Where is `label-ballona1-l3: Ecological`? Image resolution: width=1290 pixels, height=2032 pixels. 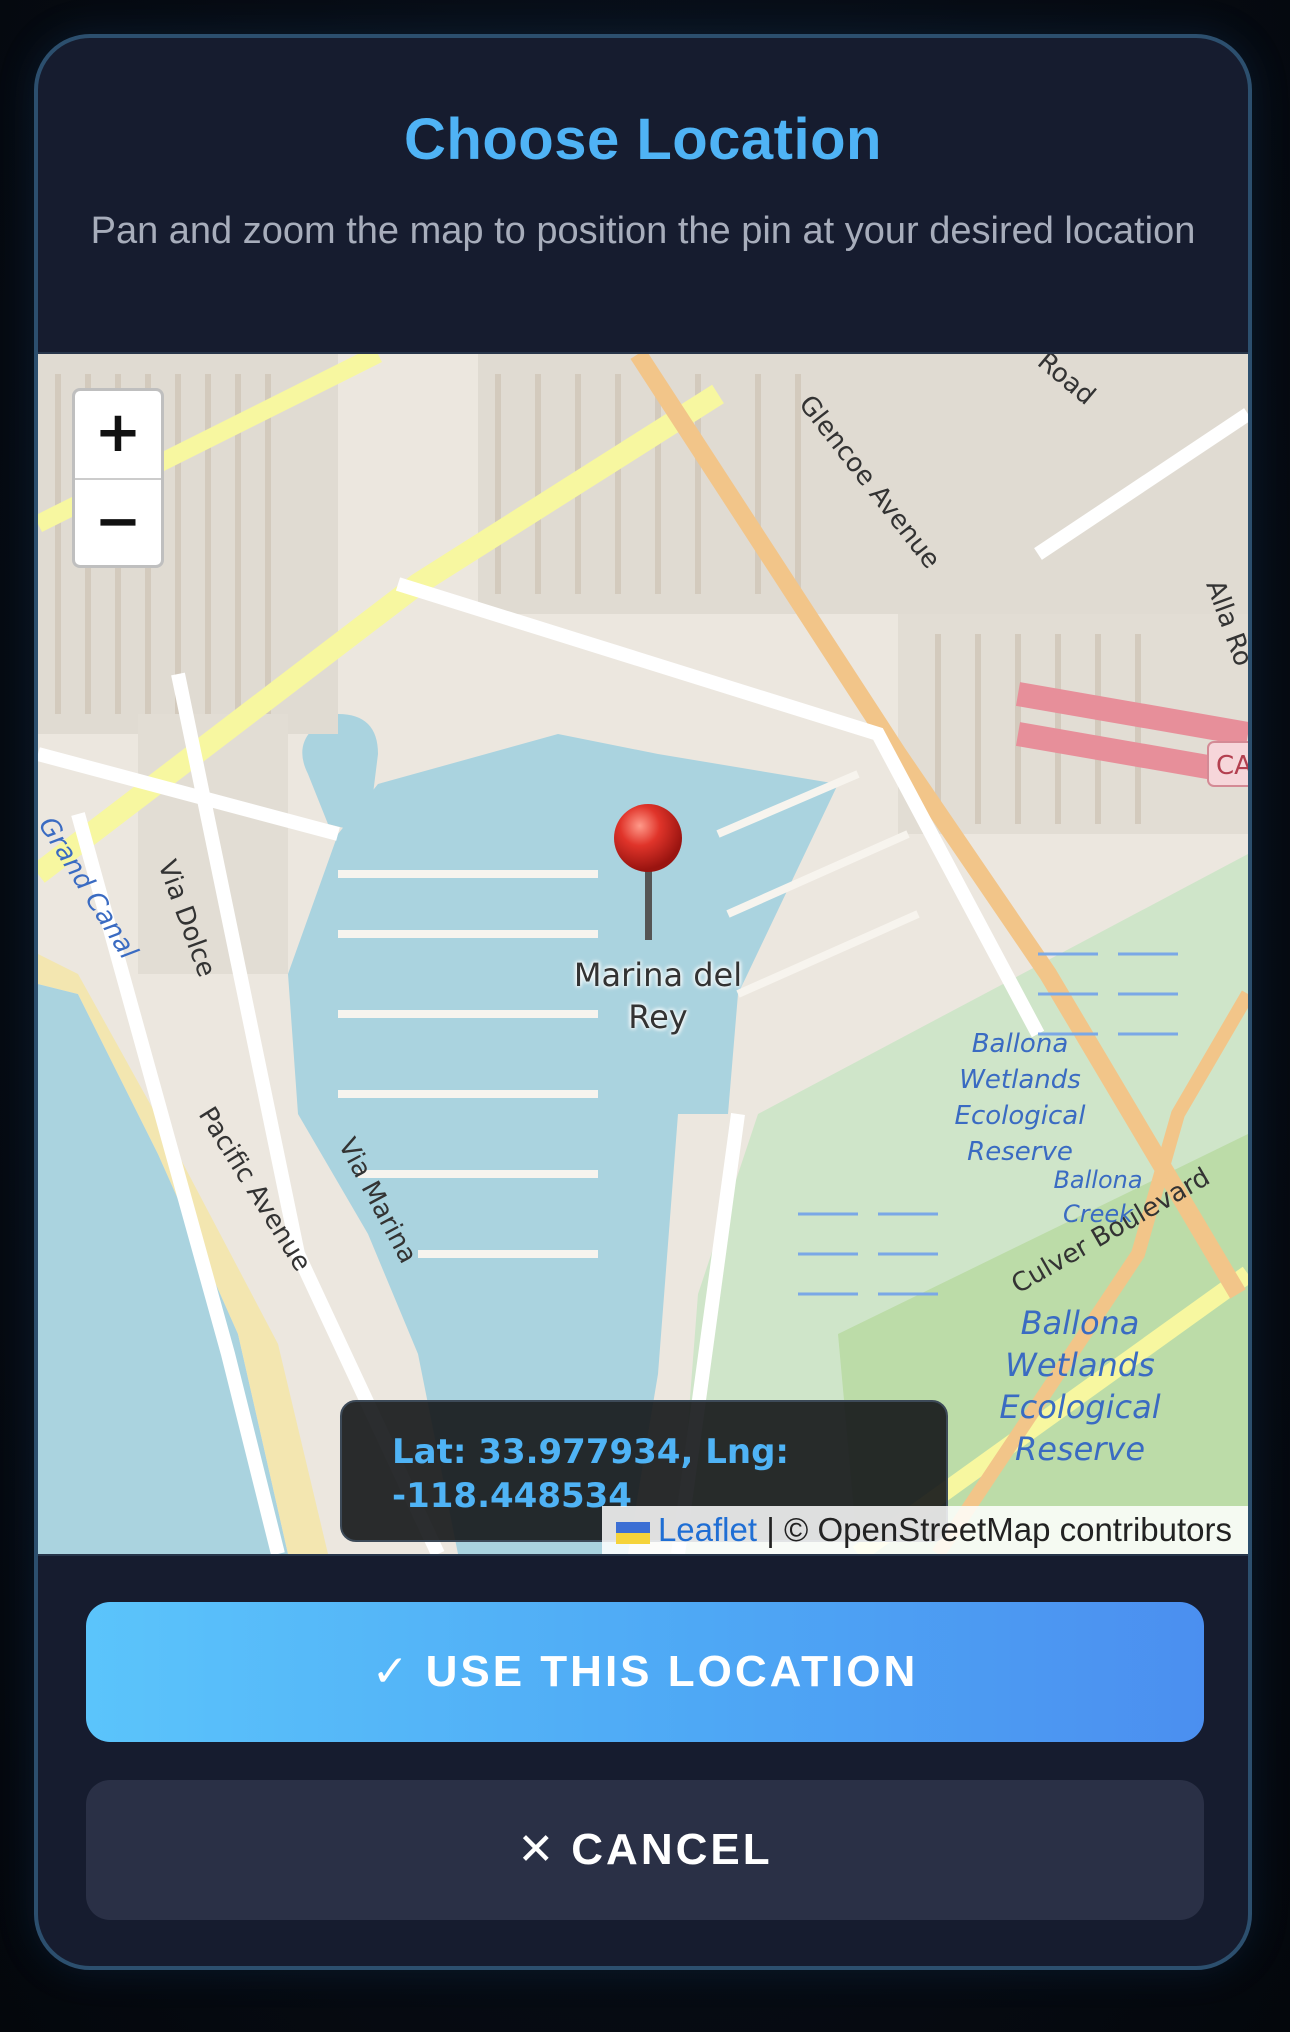
label-ballona1-l3: Ecological is located at coordinates (1021, 1116).